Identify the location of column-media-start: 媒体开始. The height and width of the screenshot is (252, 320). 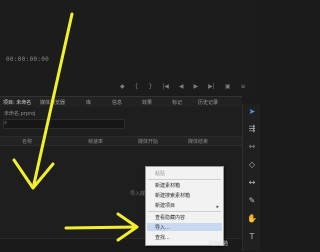
(148, 141).